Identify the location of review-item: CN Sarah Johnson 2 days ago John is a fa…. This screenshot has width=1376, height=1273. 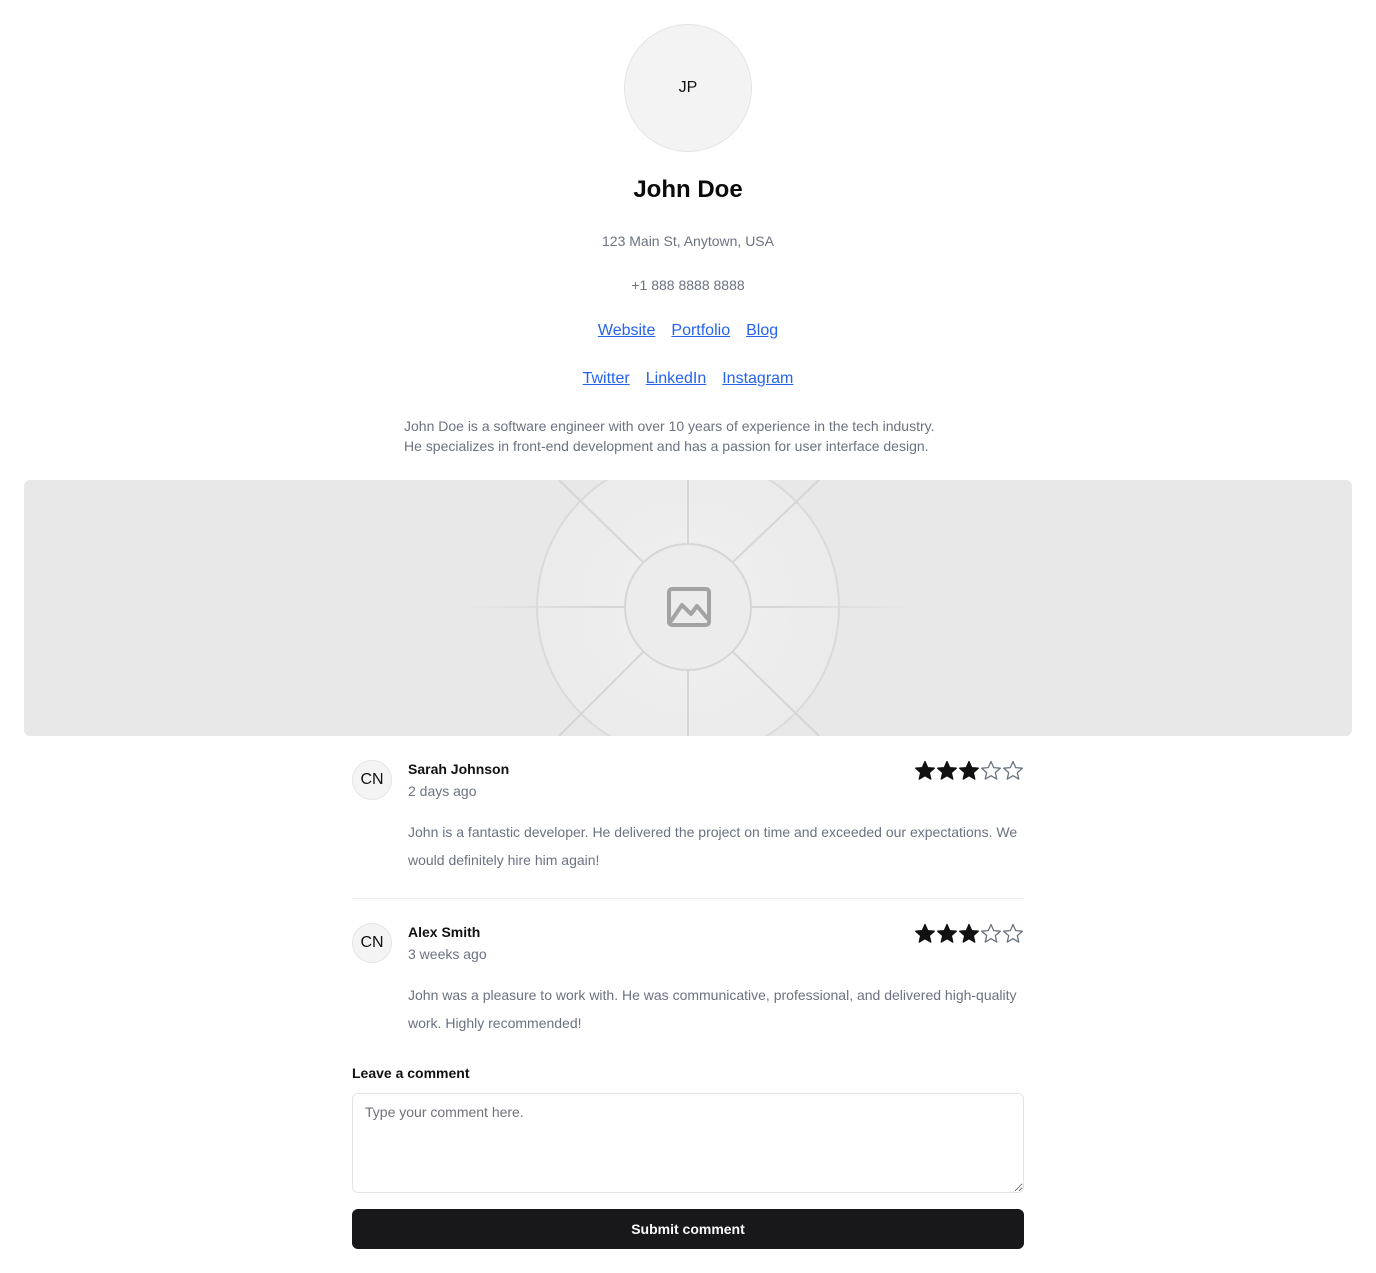
(688, 827).